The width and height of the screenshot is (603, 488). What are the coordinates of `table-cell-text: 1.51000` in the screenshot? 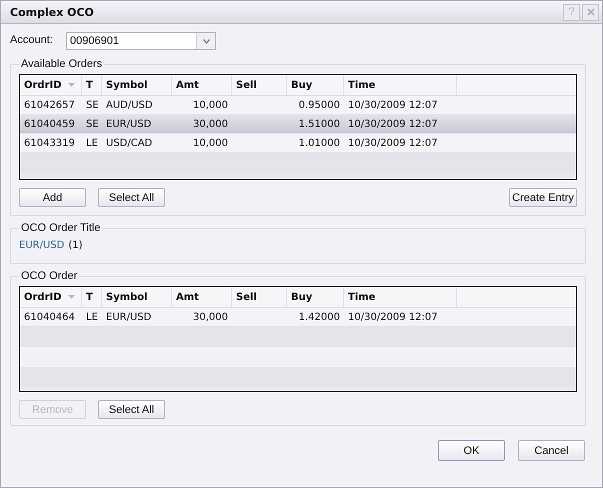 It's located at (319, 124).